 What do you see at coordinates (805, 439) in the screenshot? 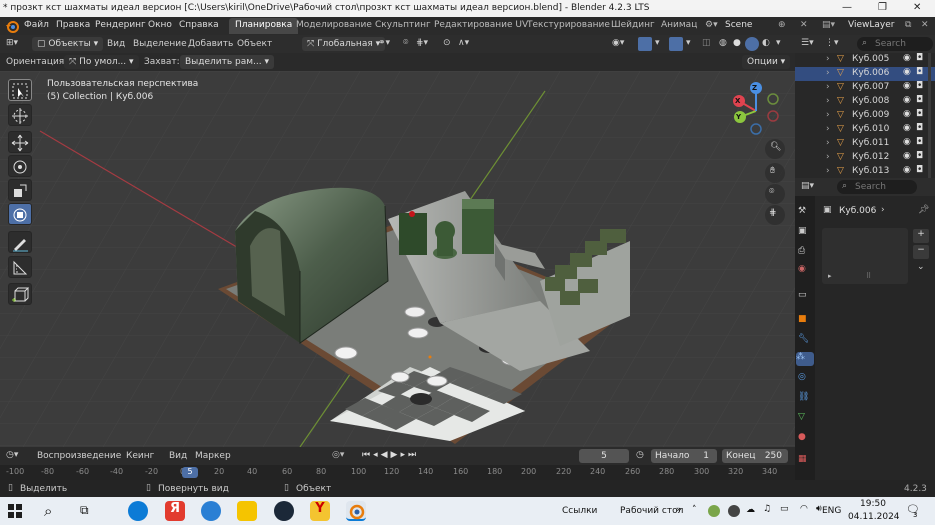
I see `material-tab-icon: ●` at bounding box center [805, 439].